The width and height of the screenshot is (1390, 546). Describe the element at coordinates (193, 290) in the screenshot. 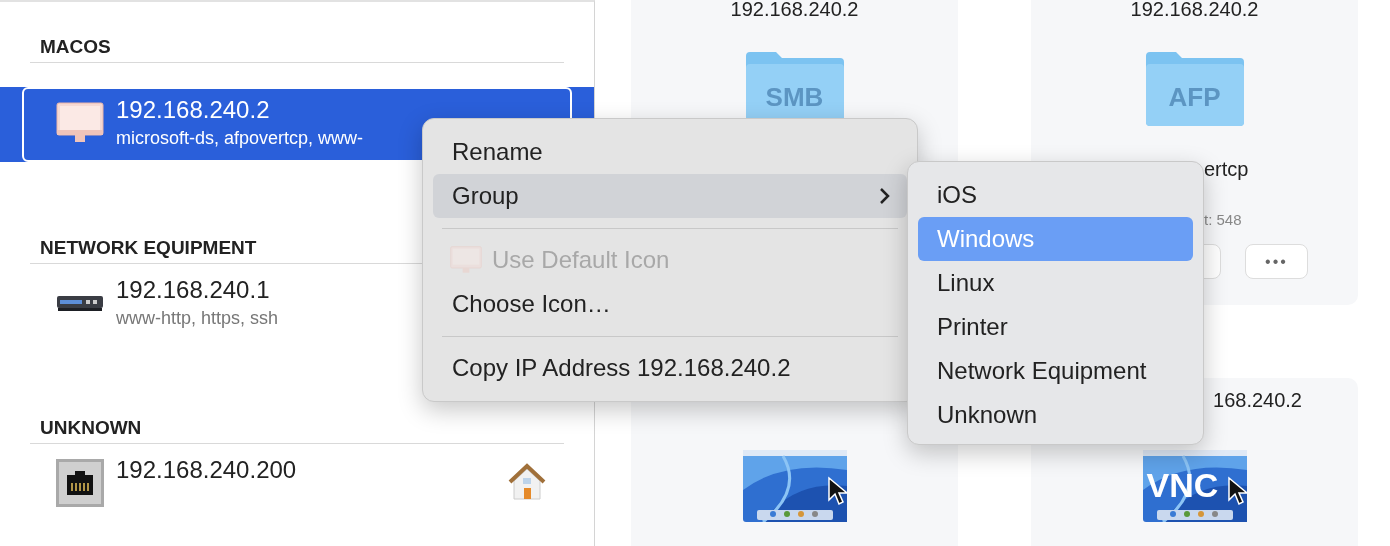

I see `device-ip: 192.168.240.1` at that location.